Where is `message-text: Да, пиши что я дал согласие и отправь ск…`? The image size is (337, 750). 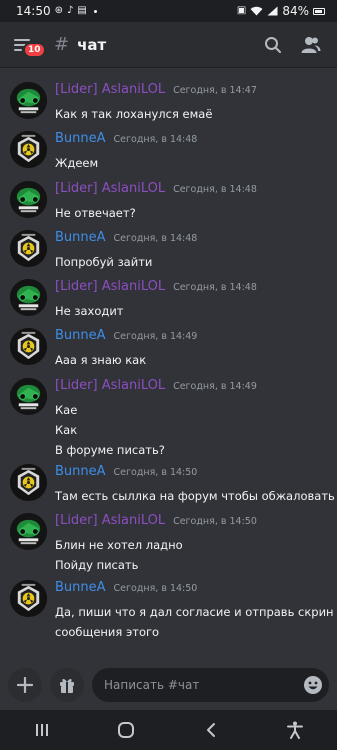
message-text: Да, пиши что я дал согласие и отправь ск… is located at coordinates (194, 612).